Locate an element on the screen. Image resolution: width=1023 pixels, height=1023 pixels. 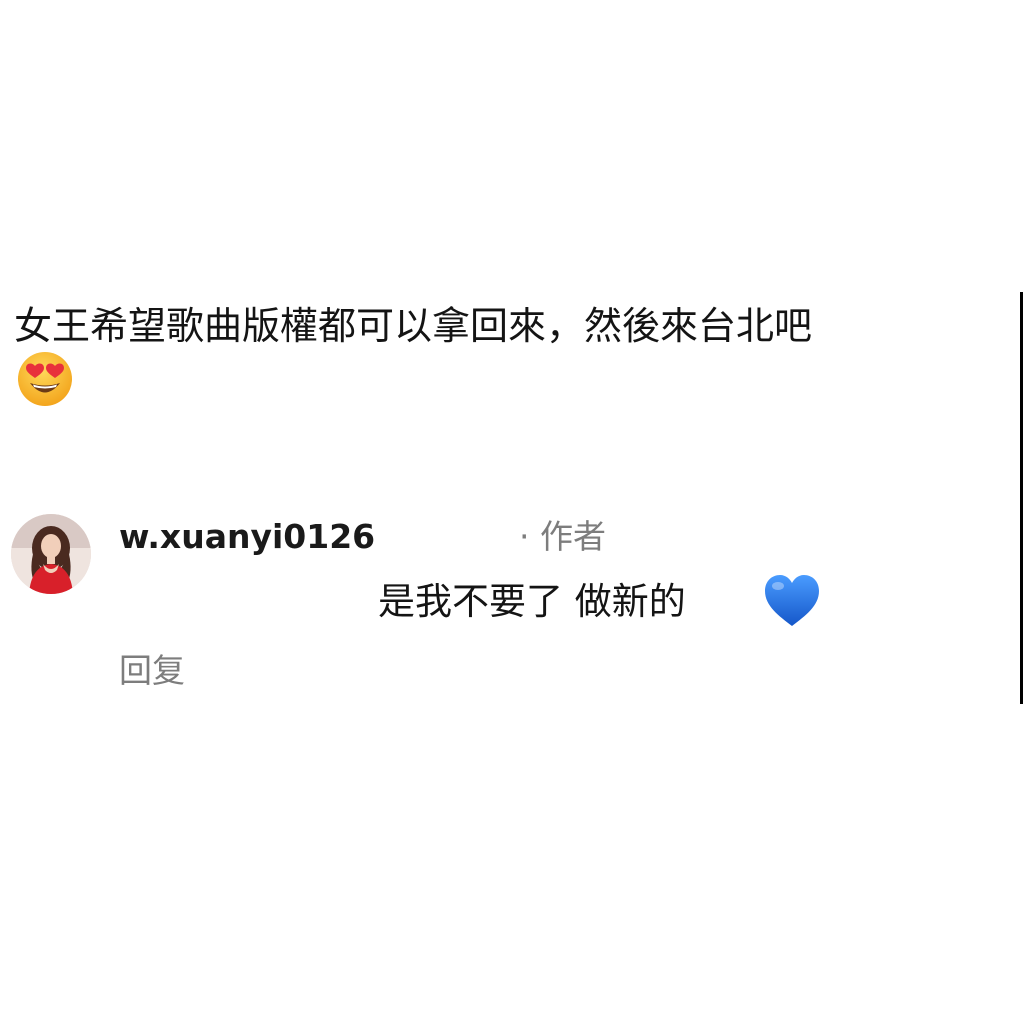
comment-text: 女王希望歌曲版權都可以拿回來，然後來台北吧 is located at coordinates (413, 326).